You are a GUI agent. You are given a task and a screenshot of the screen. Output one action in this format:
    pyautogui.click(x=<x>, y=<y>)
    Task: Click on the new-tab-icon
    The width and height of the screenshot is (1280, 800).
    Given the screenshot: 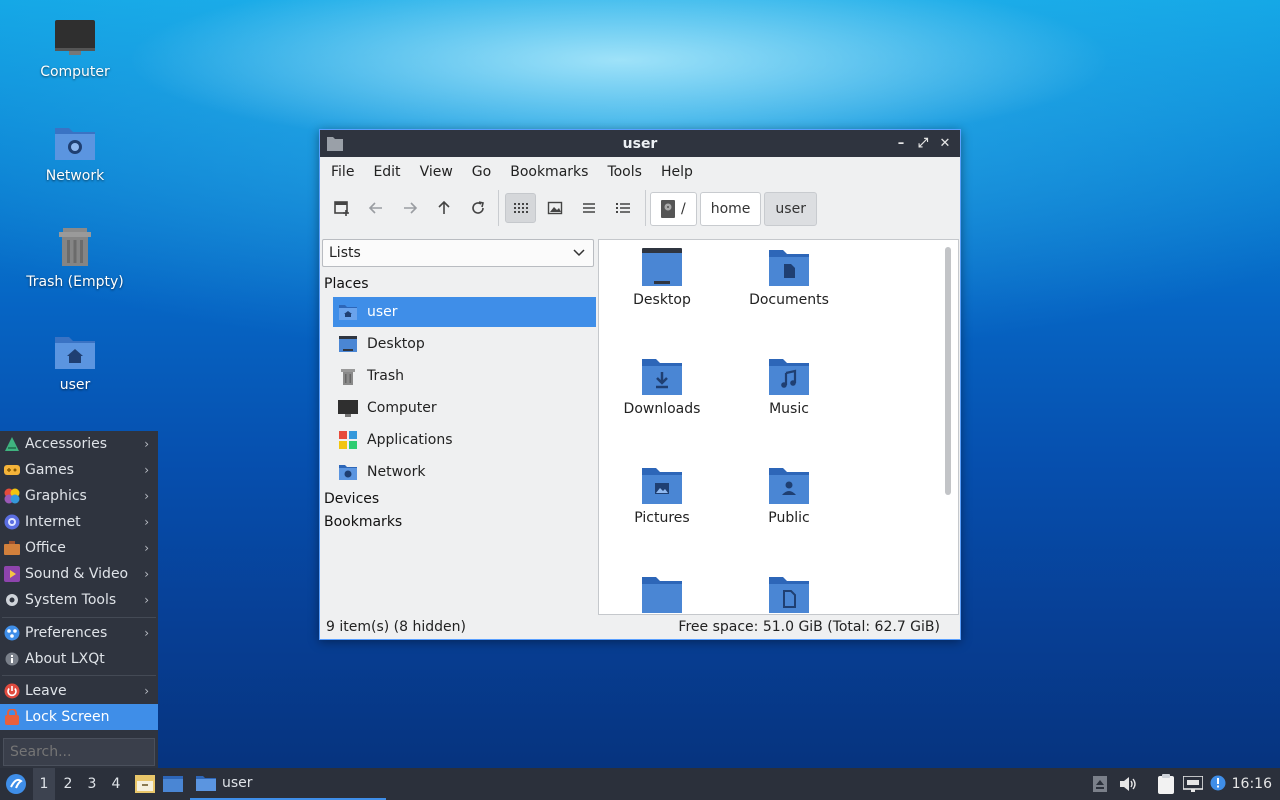 What is the action you would take?
    pyautogui.click(x=341, y=208)
    